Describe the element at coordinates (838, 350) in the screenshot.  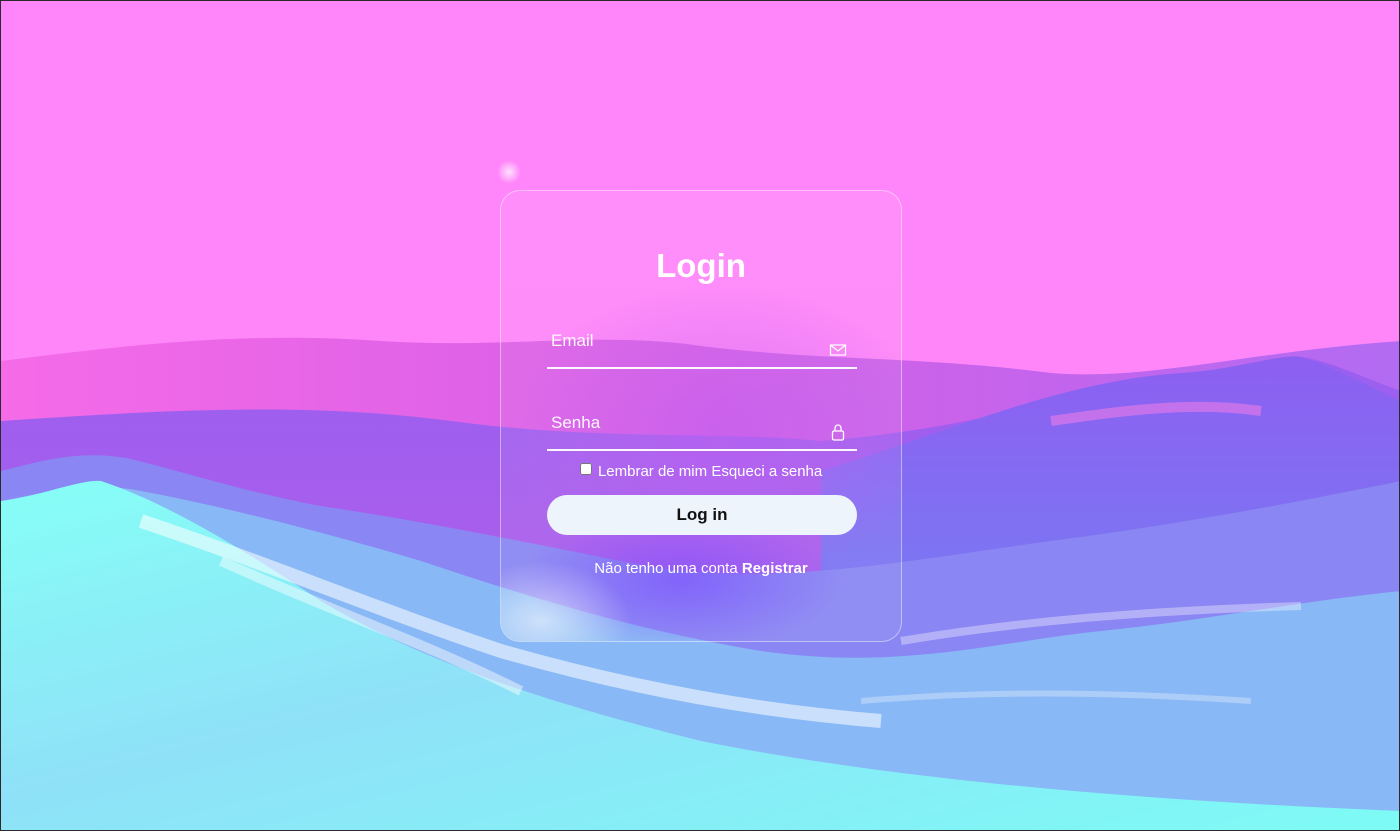
I see `envelope-icon` at that location.